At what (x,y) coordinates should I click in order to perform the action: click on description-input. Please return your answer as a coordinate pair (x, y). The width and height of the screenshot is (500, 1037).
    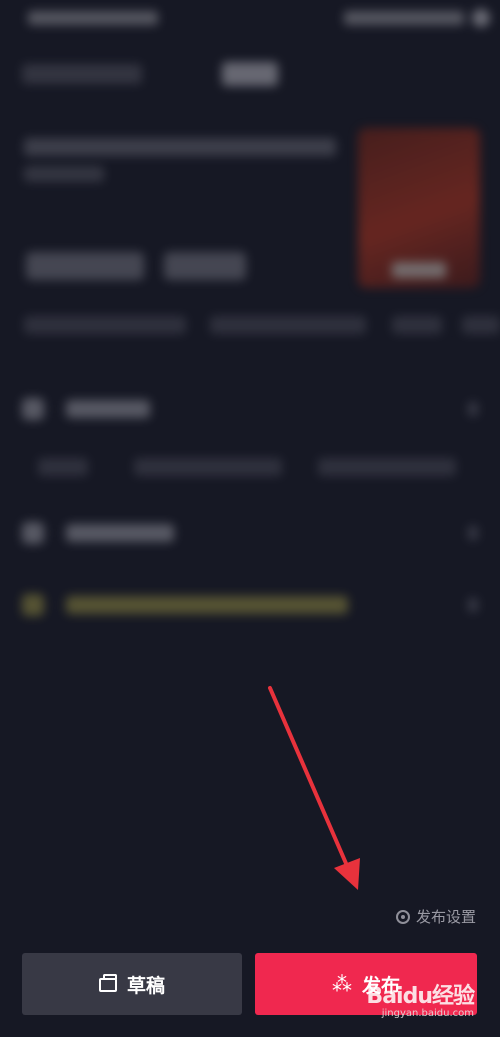
    Looking at the image, I should click on (180, 147).